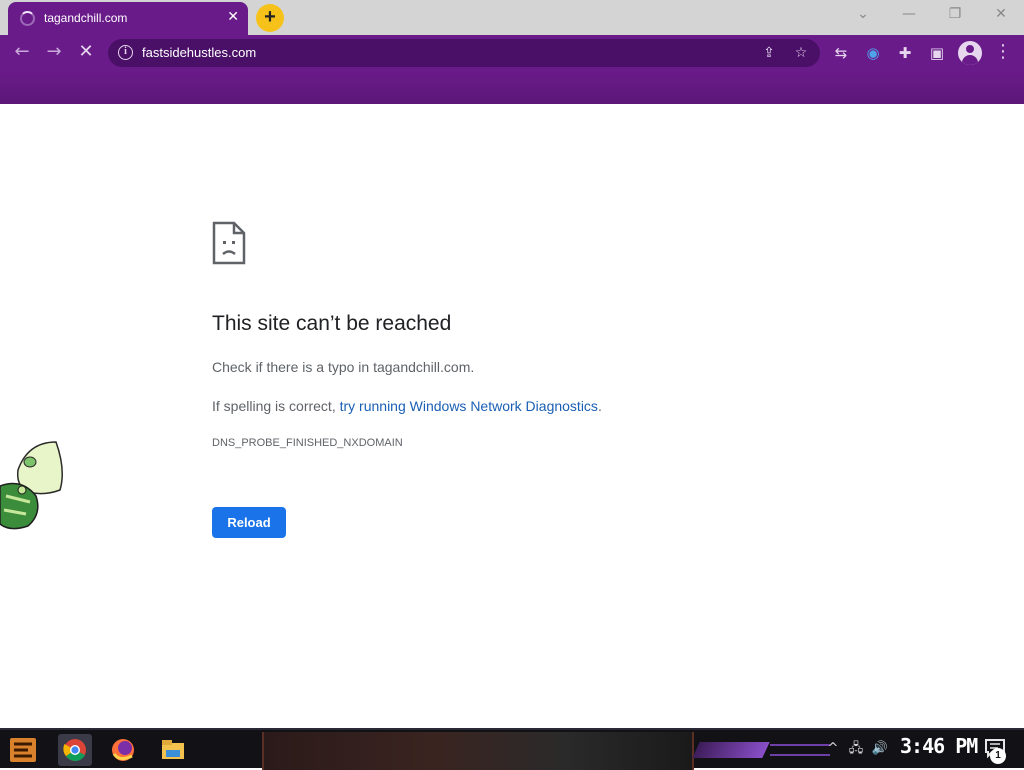 The width and height of the screenshot is (1024, 770). What do you see at coordinates (731, 750) in the screenshot?
I see `taskbar-decoration` at bounding box center [731, 750].